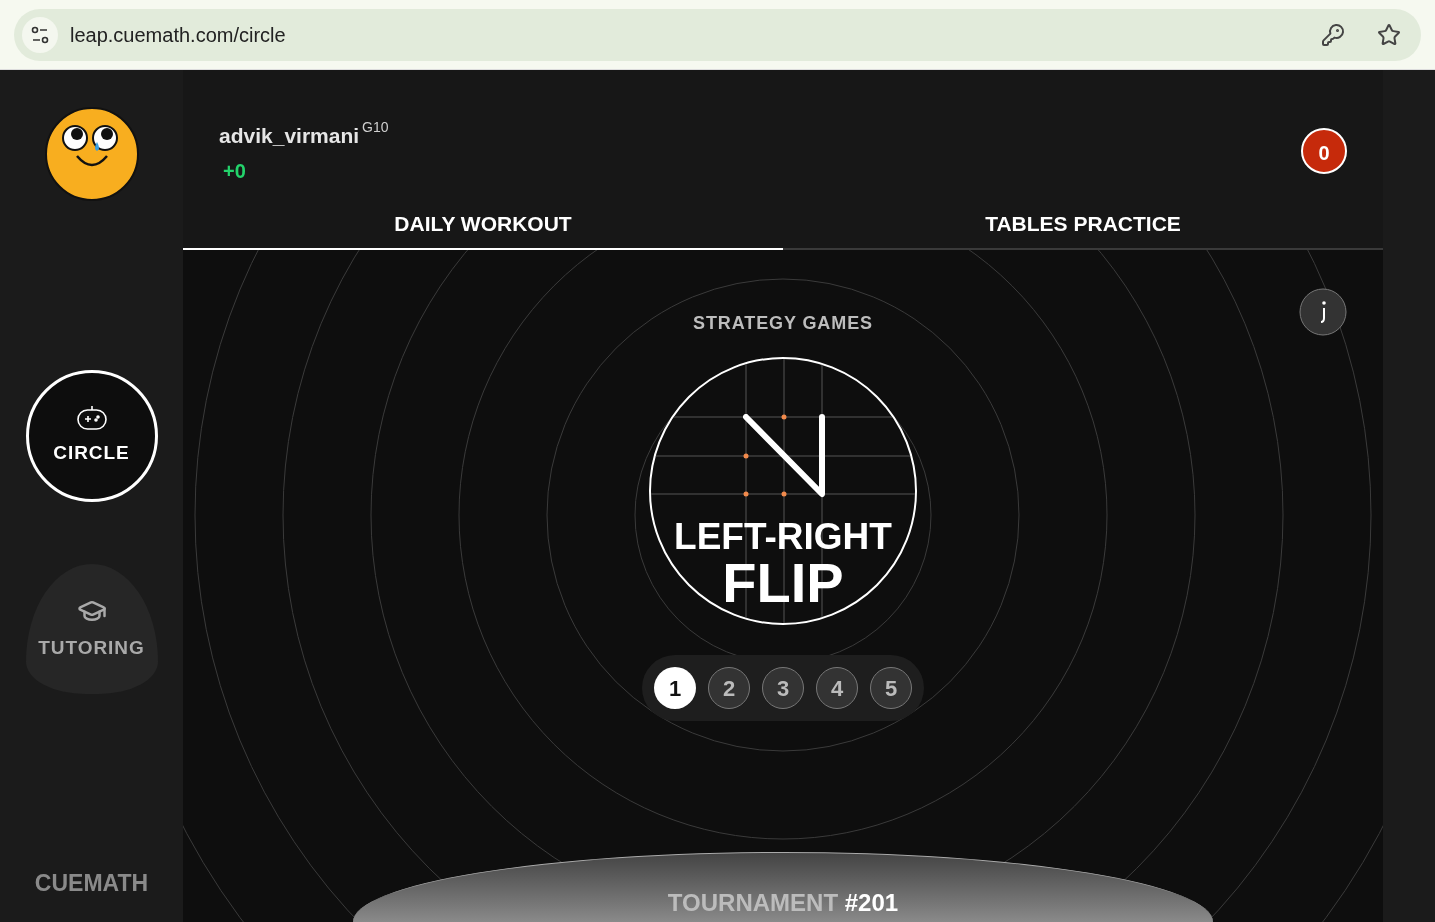  Describe the element at coordinates (234, 171) in the screenshot. I see `points-counter: +0` at that location.